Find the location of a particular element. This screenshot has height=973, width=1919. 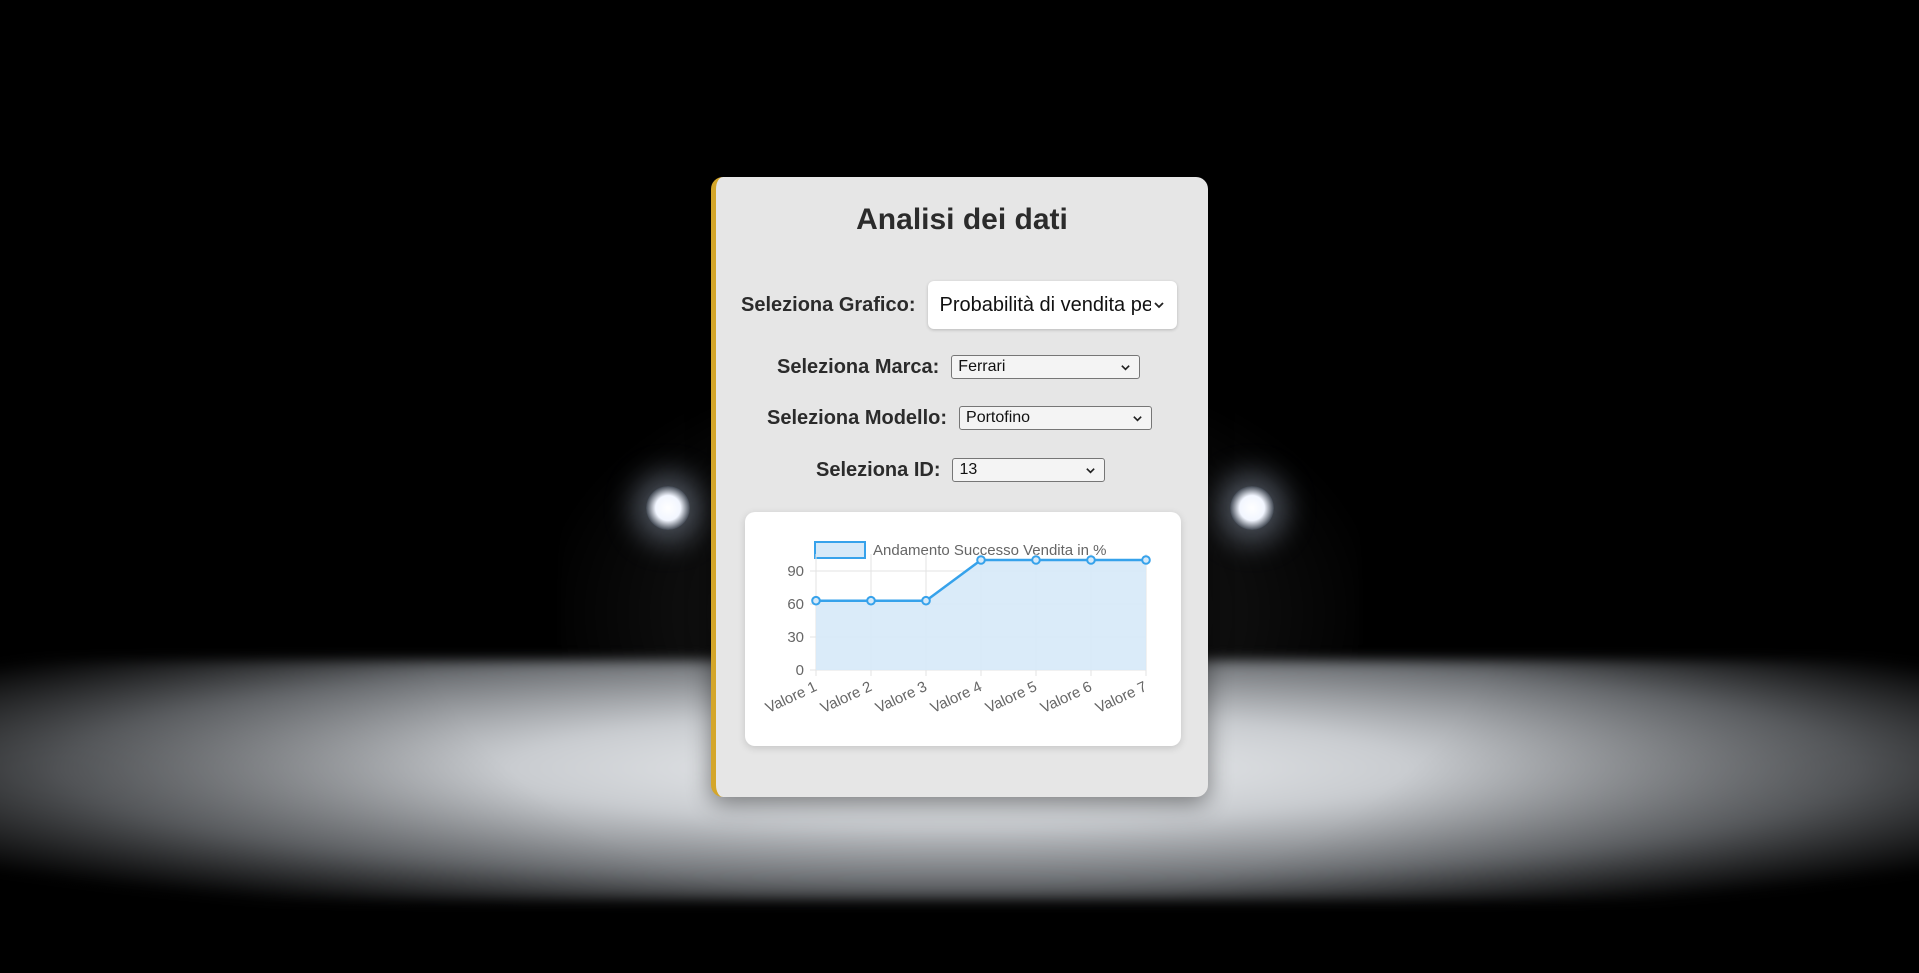

y-tick-label: 0 is located at coordinates (800, 670).